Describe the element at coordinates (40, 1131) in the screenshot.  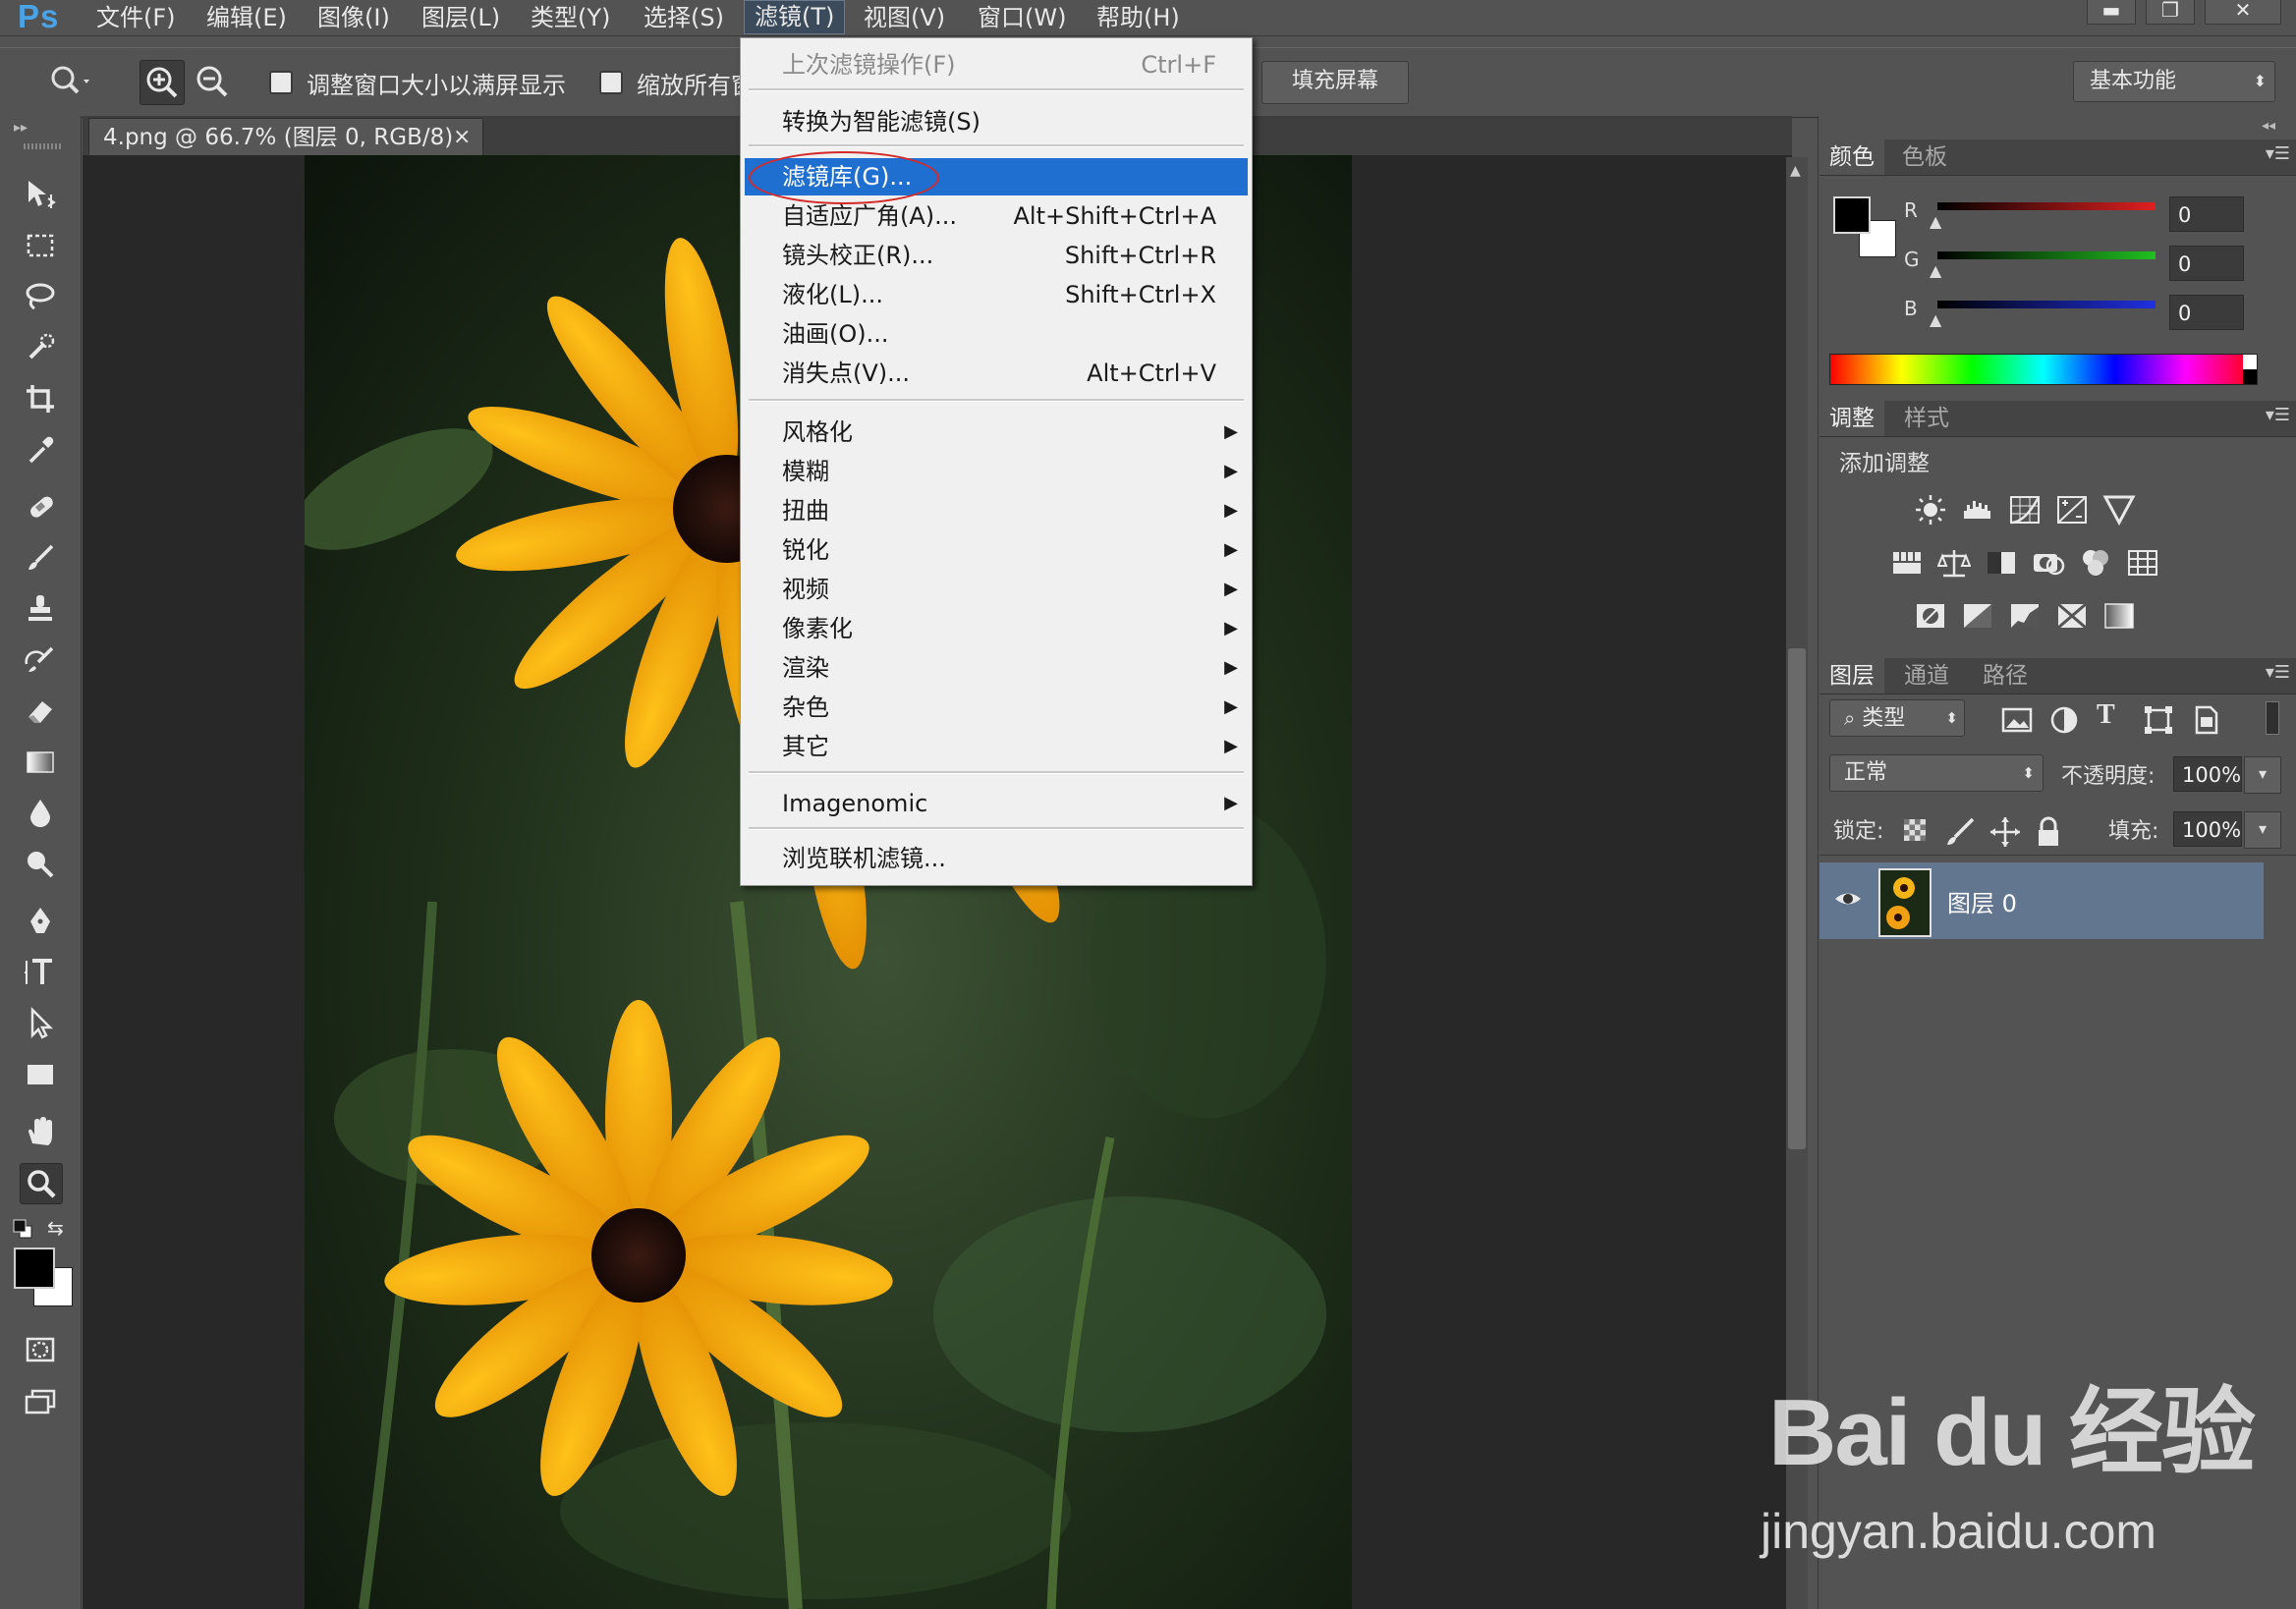
I see `hand-tool-icon` at that location.